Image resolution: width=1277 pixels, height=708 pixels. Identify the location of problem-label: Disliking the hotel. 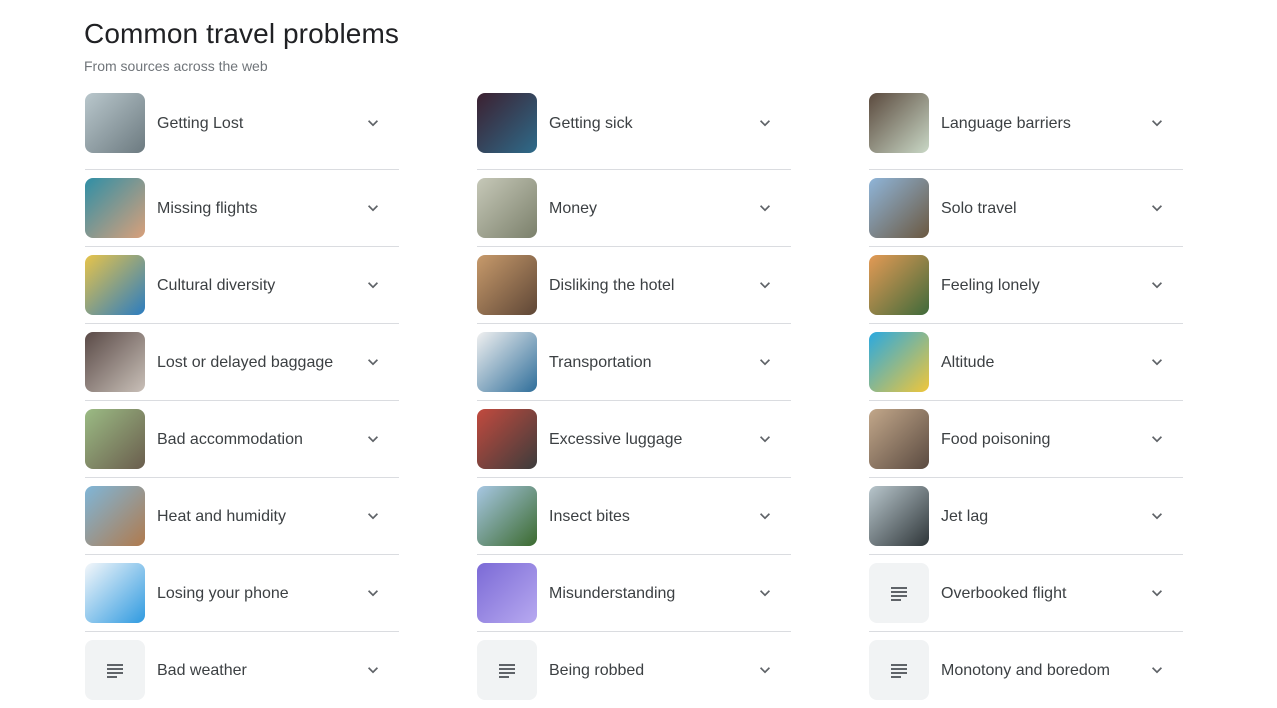
(612, 285).